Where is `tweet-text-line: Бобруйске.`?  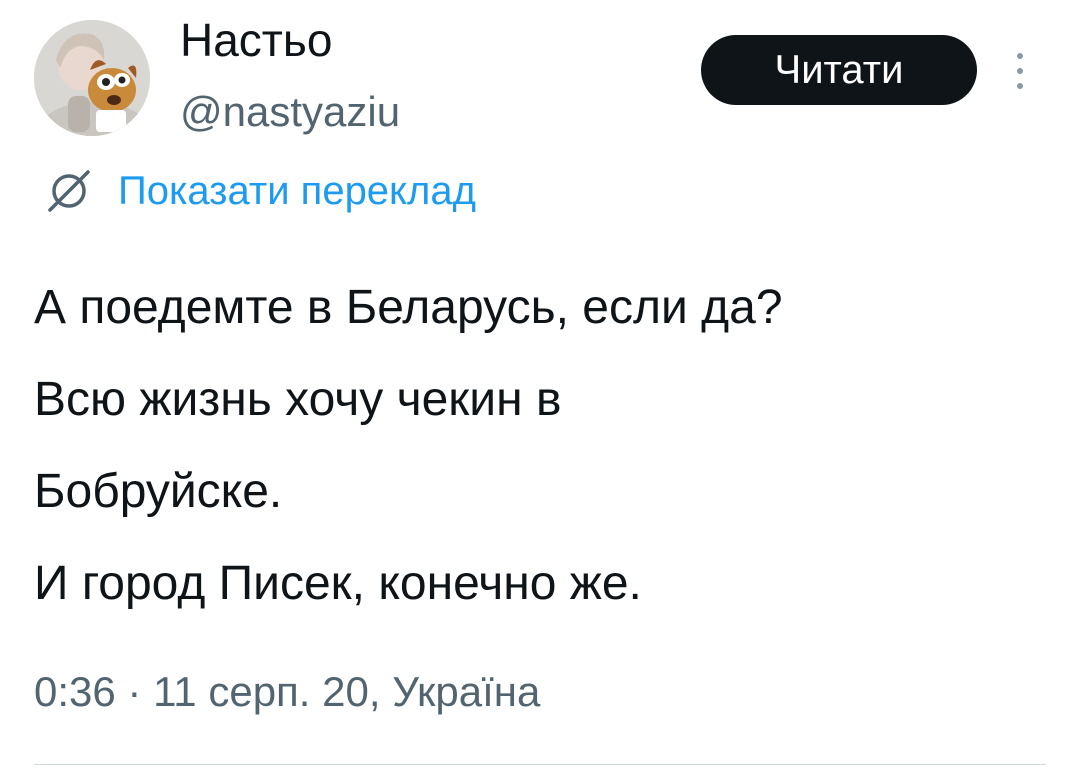
tweet-text-line: Бобруйске. is located at coordinates (158, 491).